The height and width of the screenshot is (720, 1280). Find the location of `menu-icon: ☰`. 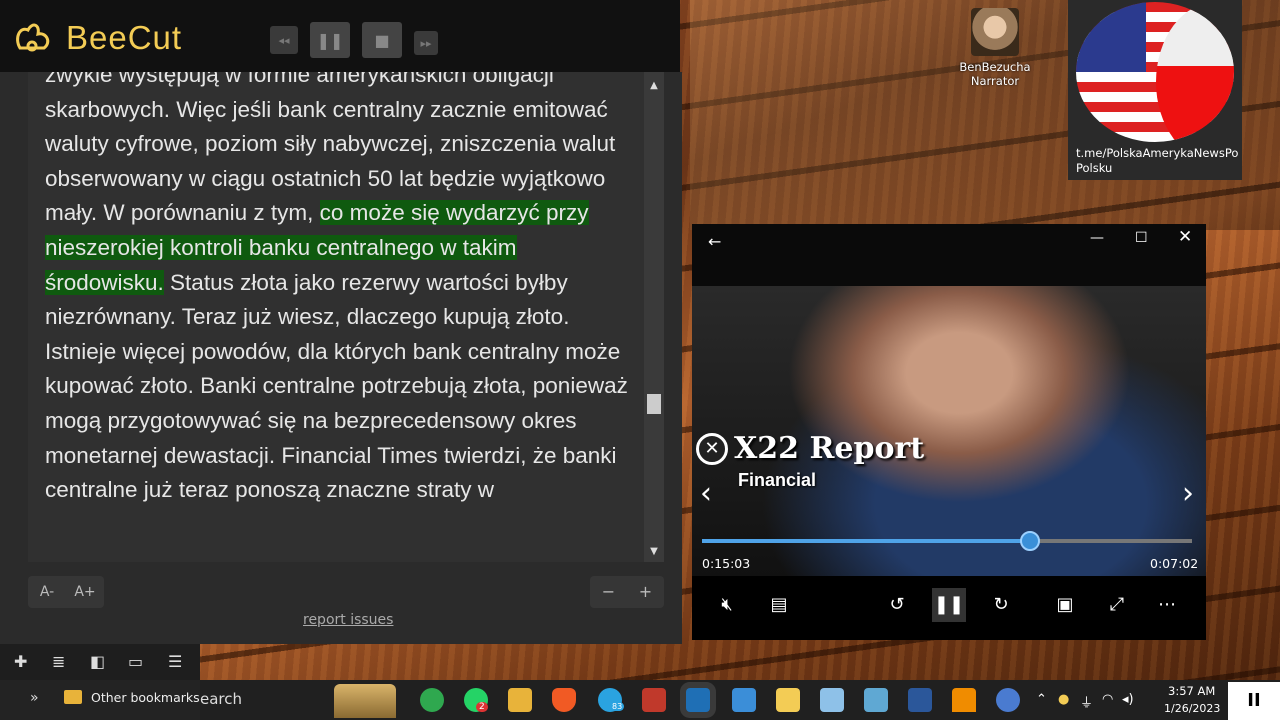

menu-icon: ☰ is located at coordinates (175, 661).